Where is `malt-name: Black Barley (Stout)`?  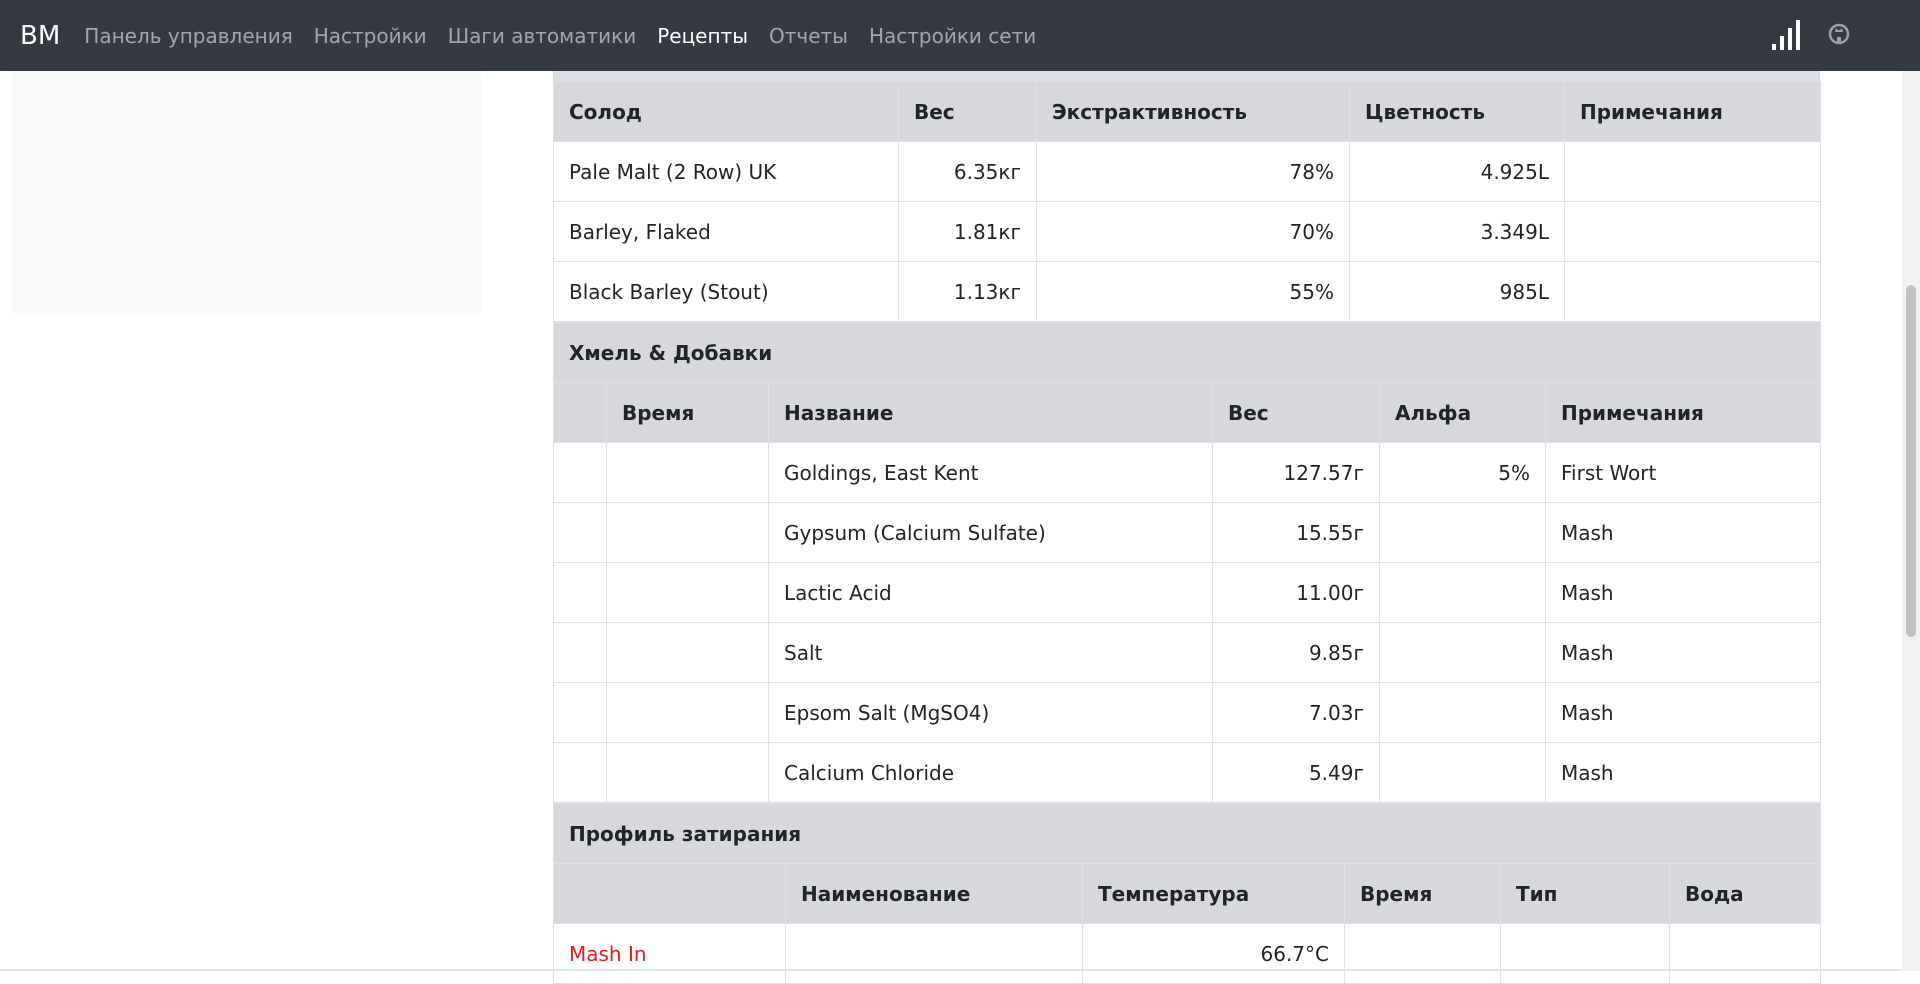
malt-name: Black Barley (Stout) is located at coordinates (726, 291).